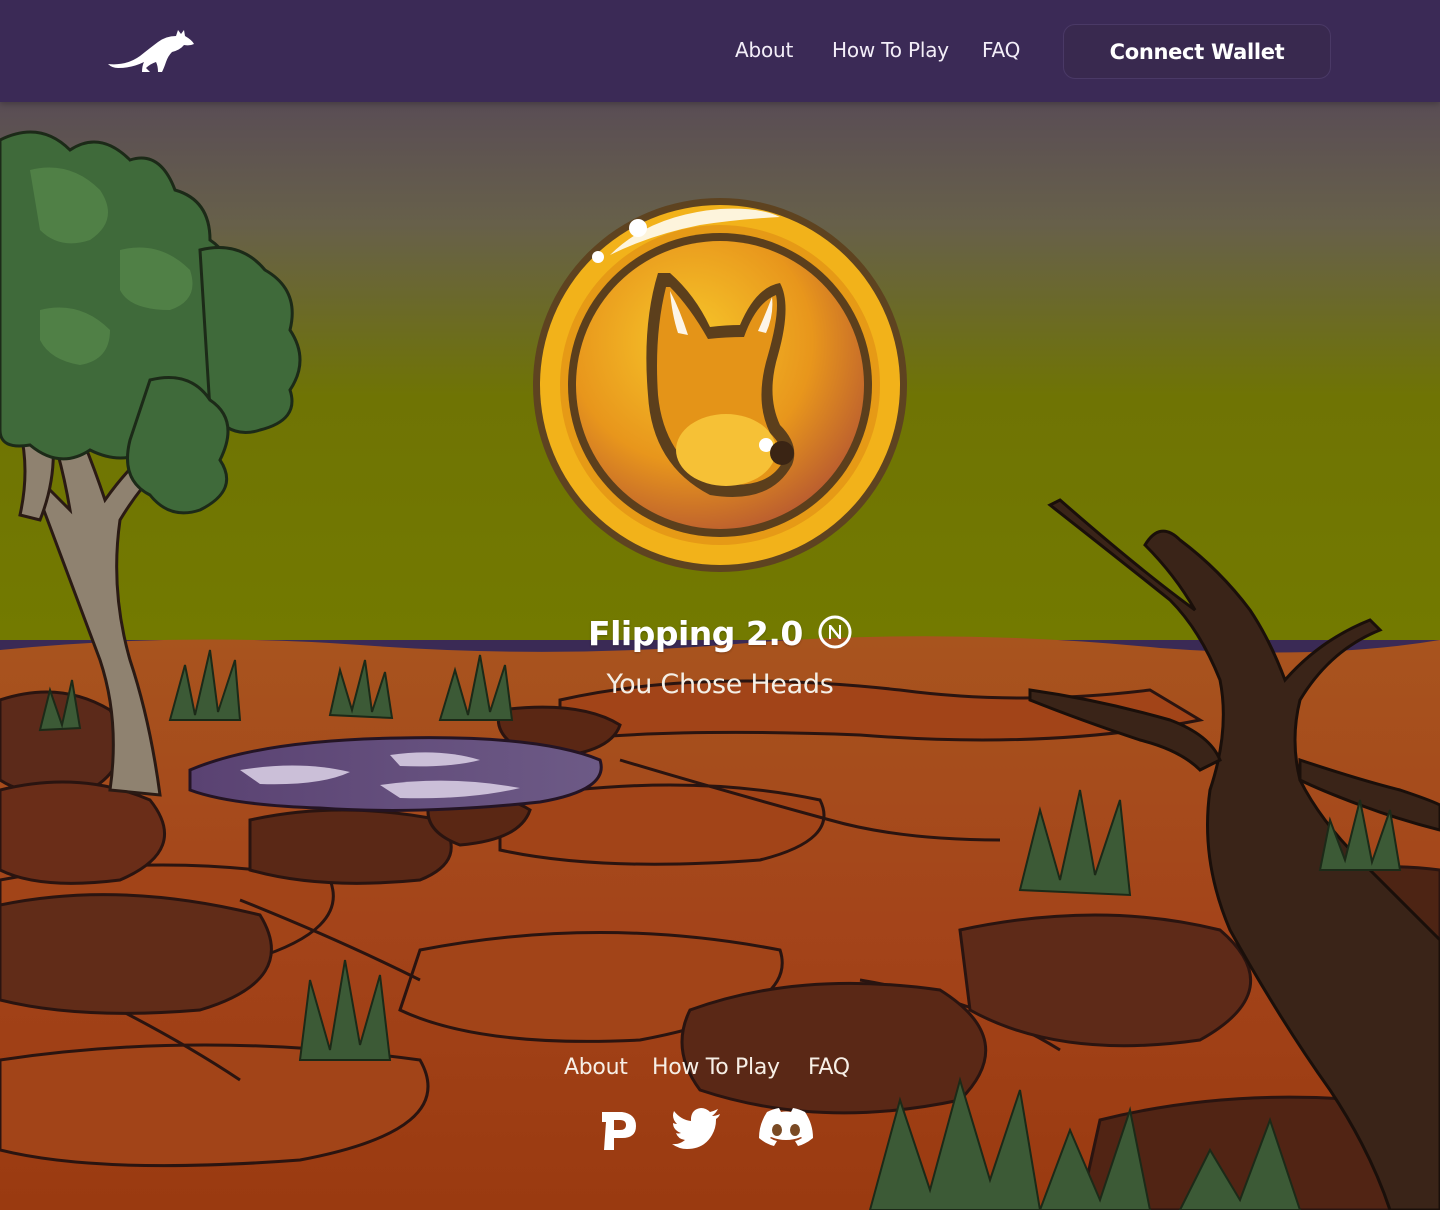 This screenshot has width=1440, height=1210. I want to click on flip-title-row: Flipping 2.0, so click(720, 633).